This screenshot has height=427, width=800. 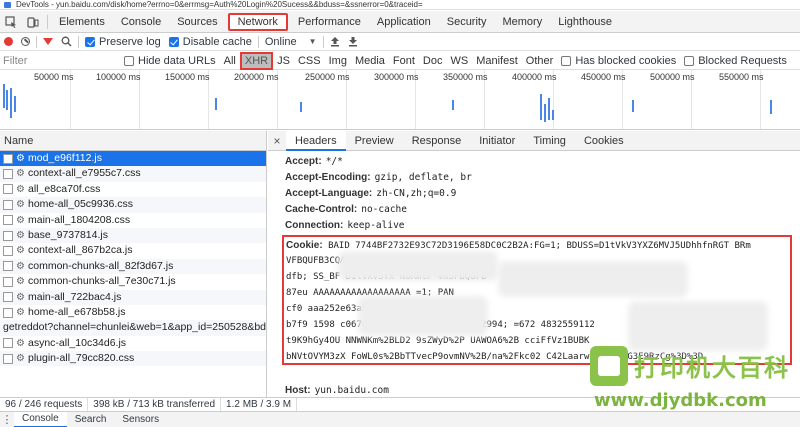 What do you see at coordinates (90, 41) in the screenshot?
I see `checkbox-checked-icon` at bounding box center [90, 41].